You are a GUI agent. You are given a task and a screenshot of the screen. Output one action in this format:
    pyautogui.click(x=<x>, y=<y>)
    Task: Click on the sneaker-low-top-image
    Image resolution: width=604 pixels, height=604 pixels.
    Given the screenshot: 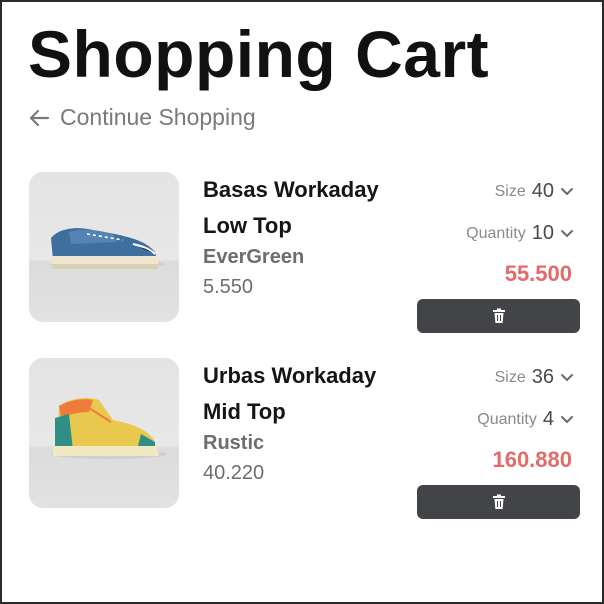 What is the action you would take?
    pyautogui.click(x=107, y=248)
    